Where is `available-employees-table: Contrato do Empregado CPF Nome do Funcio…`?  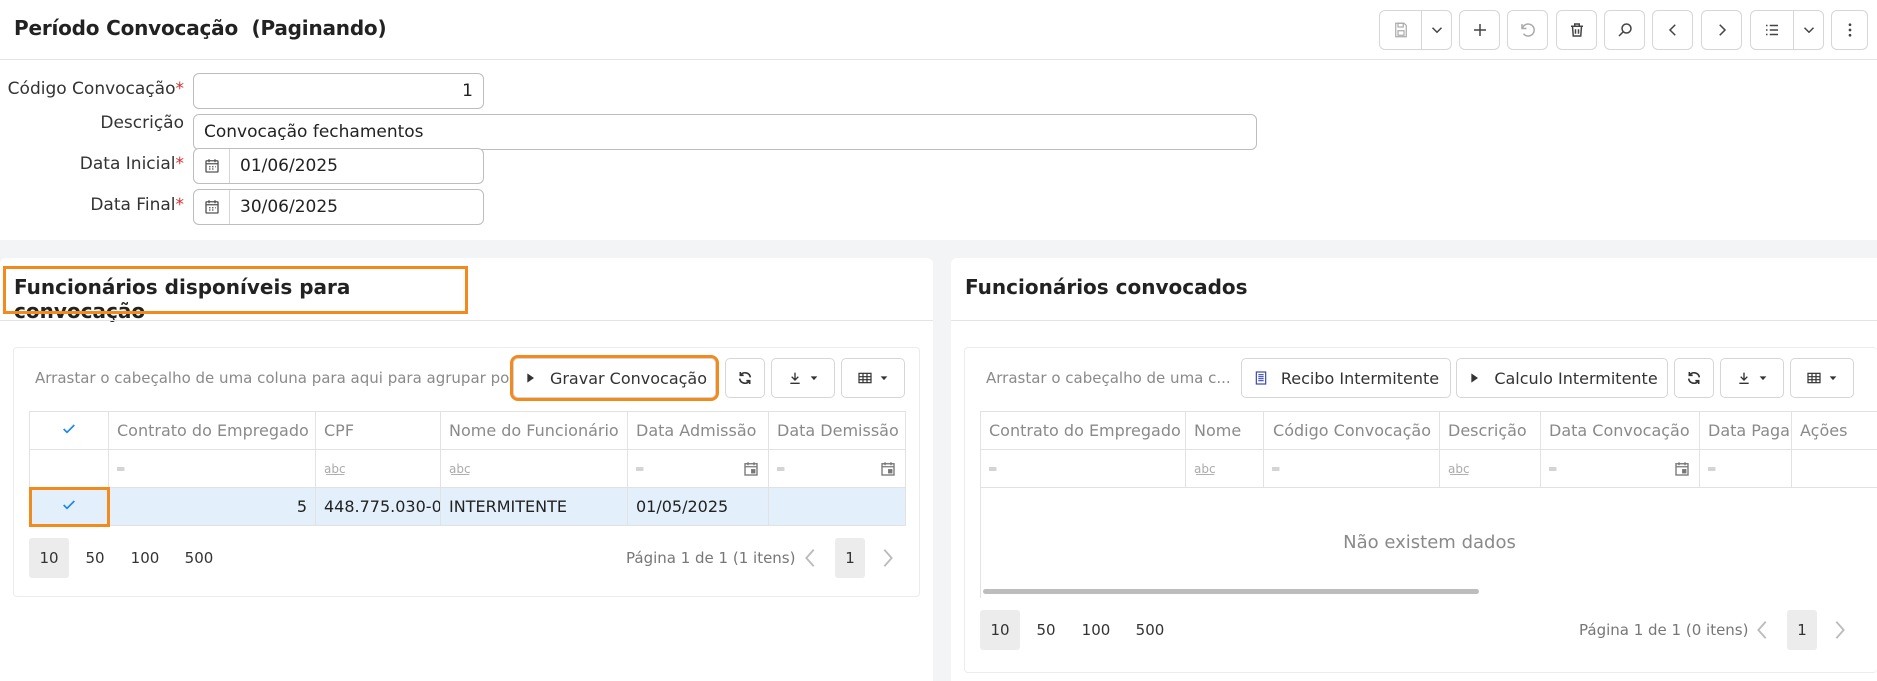 available-employees-table: Contrato do Empregado CPF Nome do Funcio… is located at coordinates (467, 469).